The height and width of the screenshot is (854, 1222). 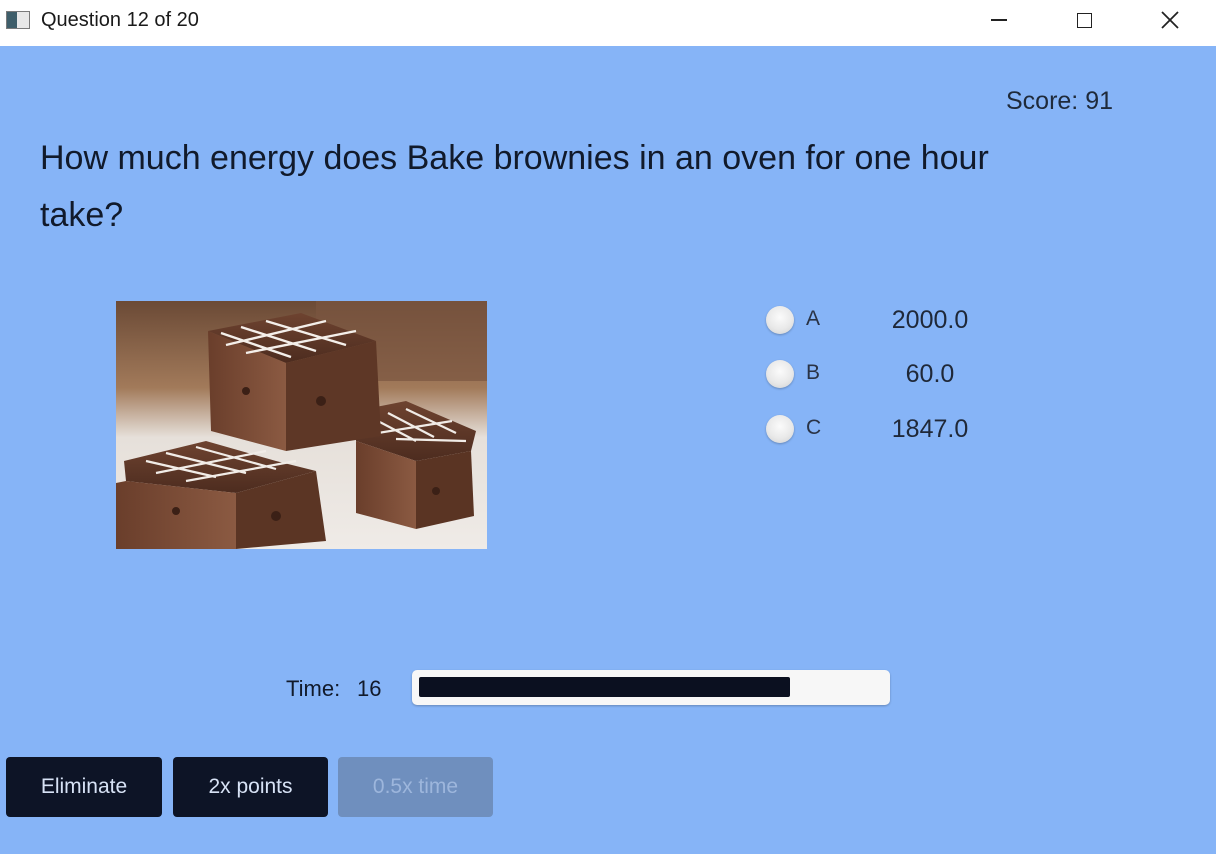 I want to click on answer-letter: B, so click(x=813, y=372).